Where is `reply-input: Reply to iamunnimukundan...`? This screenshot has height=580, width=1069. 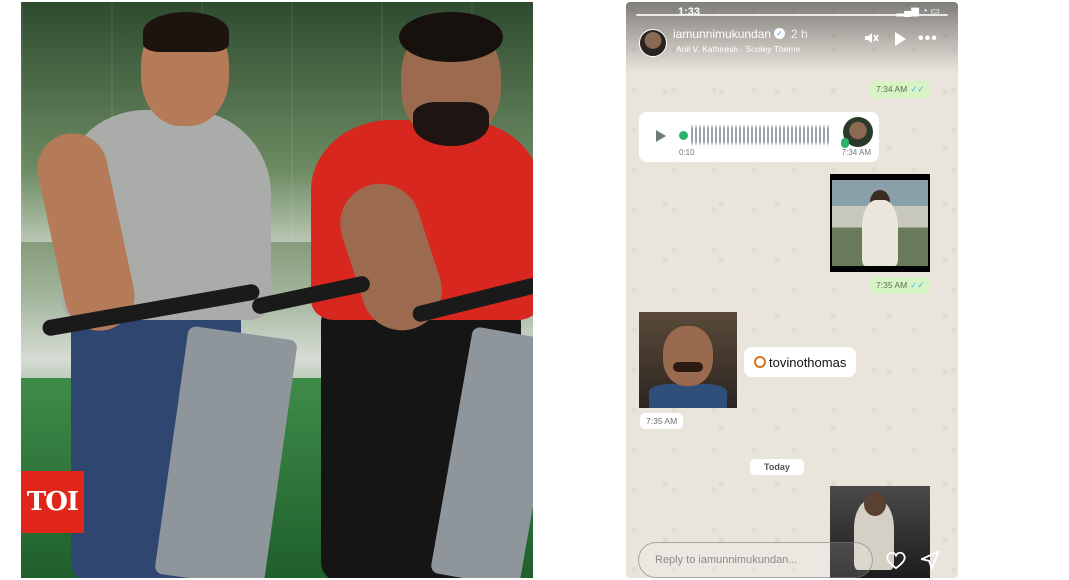 reply-input: Reply to iamunnimukundan... is located at coordinates (755, 560).